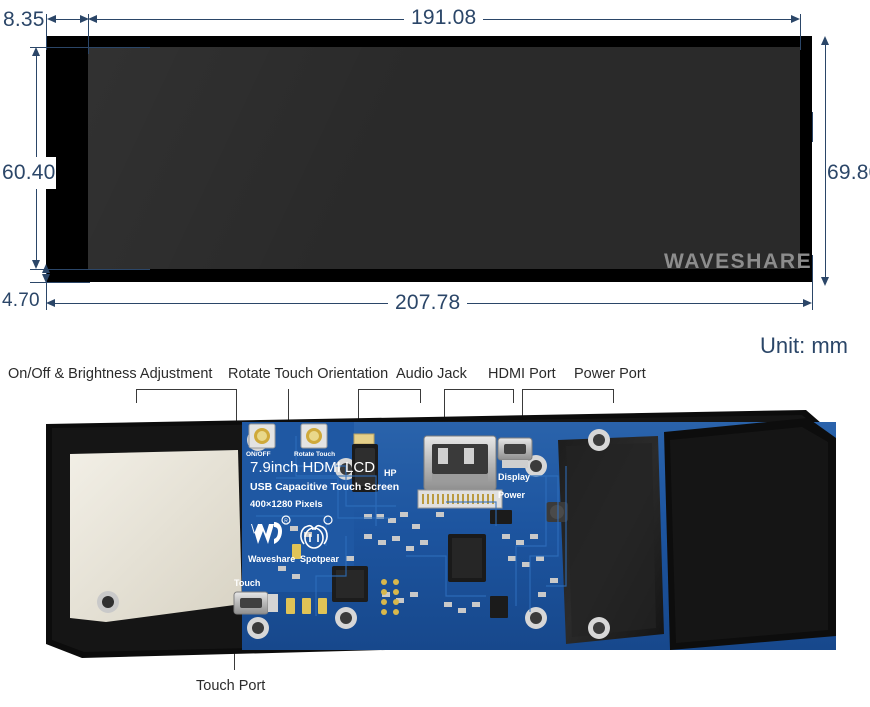 The height and width of the screenshot is (707, 870). Describe the element at coordinates (156, 536) in the screenshot. I see `protective-liner` at that location.